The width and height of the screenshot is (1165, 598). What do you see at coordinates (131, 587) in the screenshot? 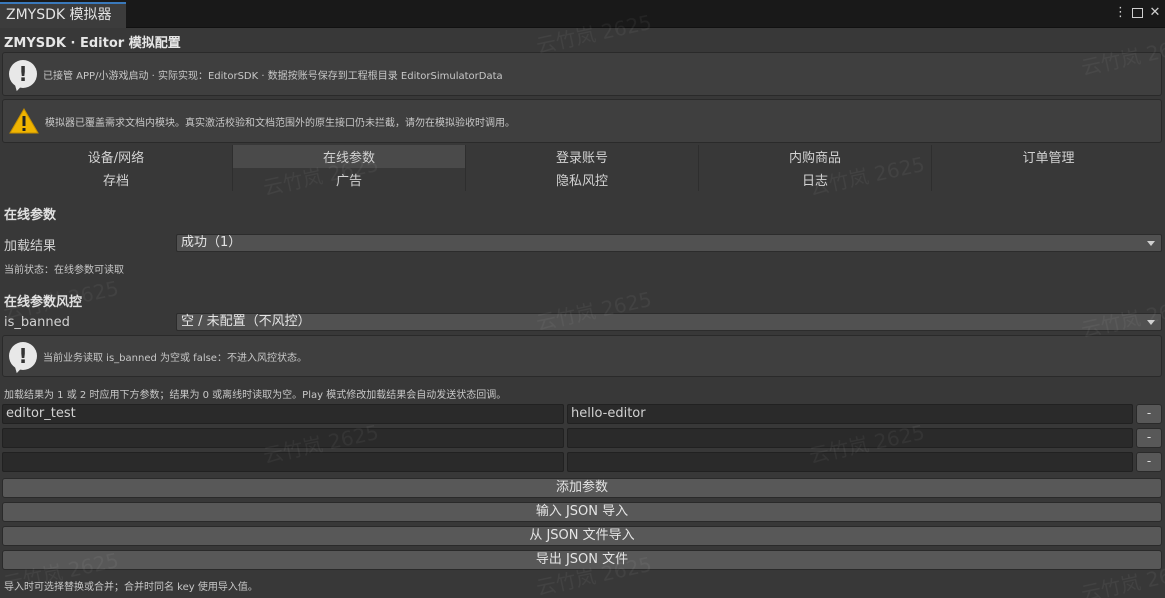
I see `import-footer-note: 导入时可选择替换或合并；合并时同名 key 使用导入值。` at bounding box center [131, 587].